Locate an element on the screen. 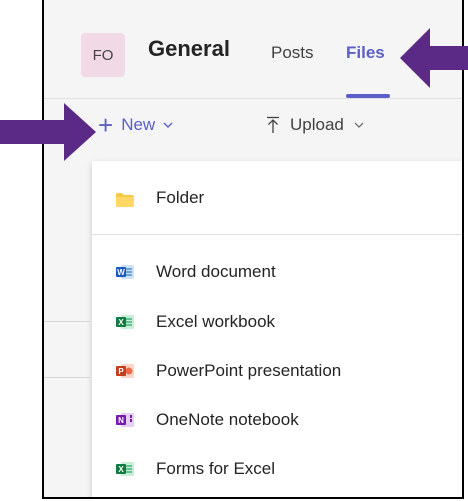  word-icon: W is located at coordinates (125, 272).